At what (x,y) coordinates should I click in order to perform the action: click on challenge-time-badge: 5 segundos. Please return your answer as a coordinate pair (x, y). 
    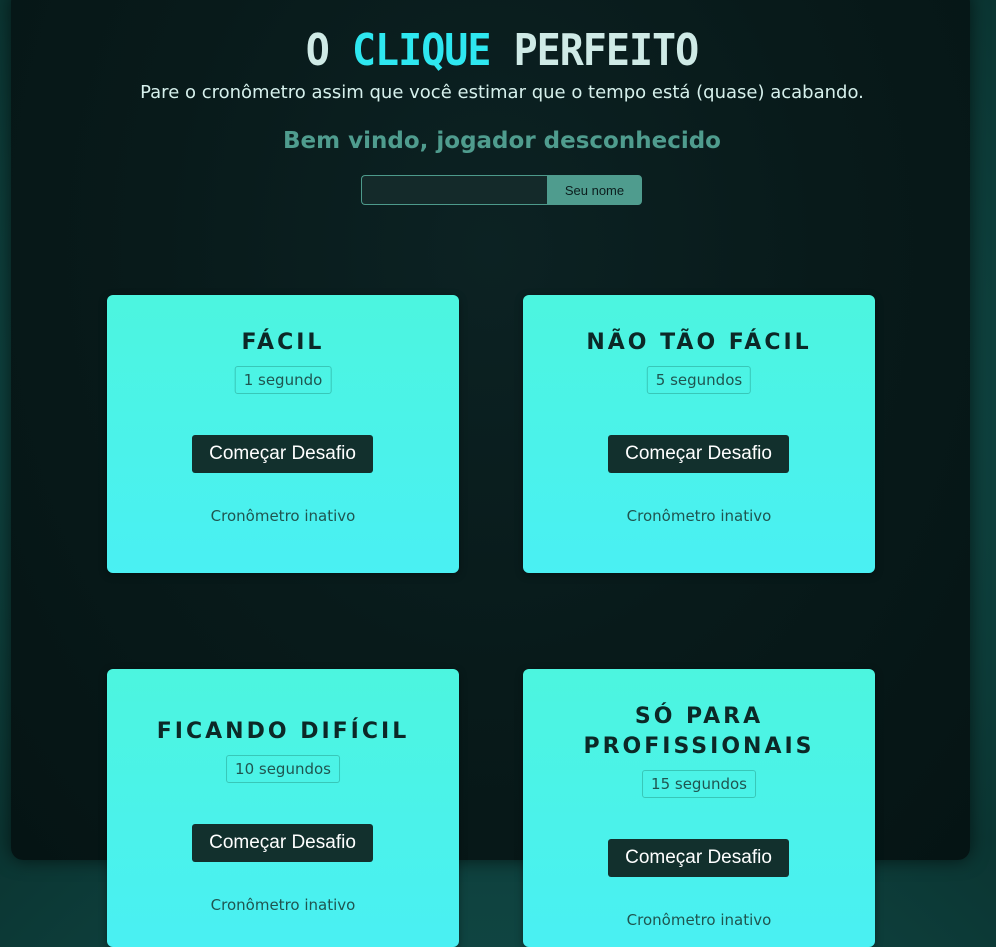
    Looking at the image, I should click on (699, 380).